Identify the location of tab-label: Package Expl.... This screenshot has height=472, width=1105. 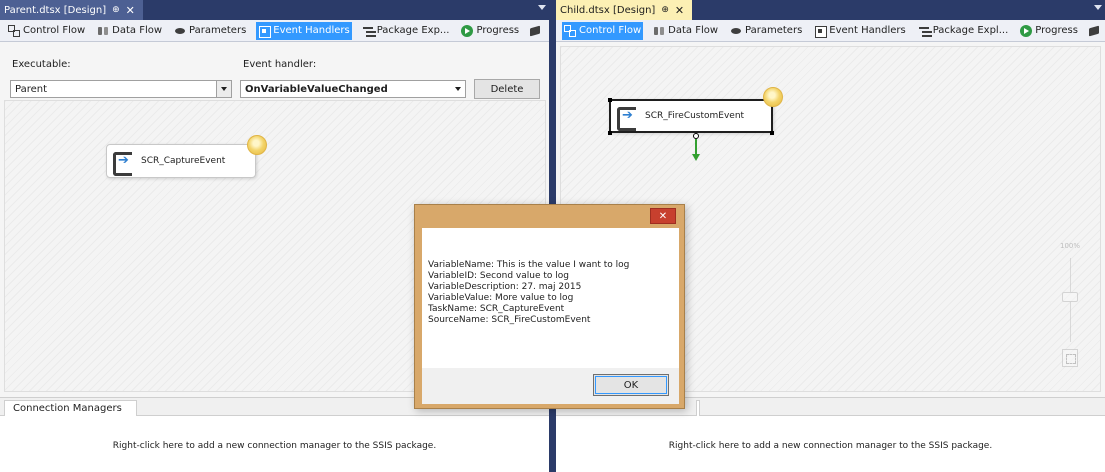
(970, 30).